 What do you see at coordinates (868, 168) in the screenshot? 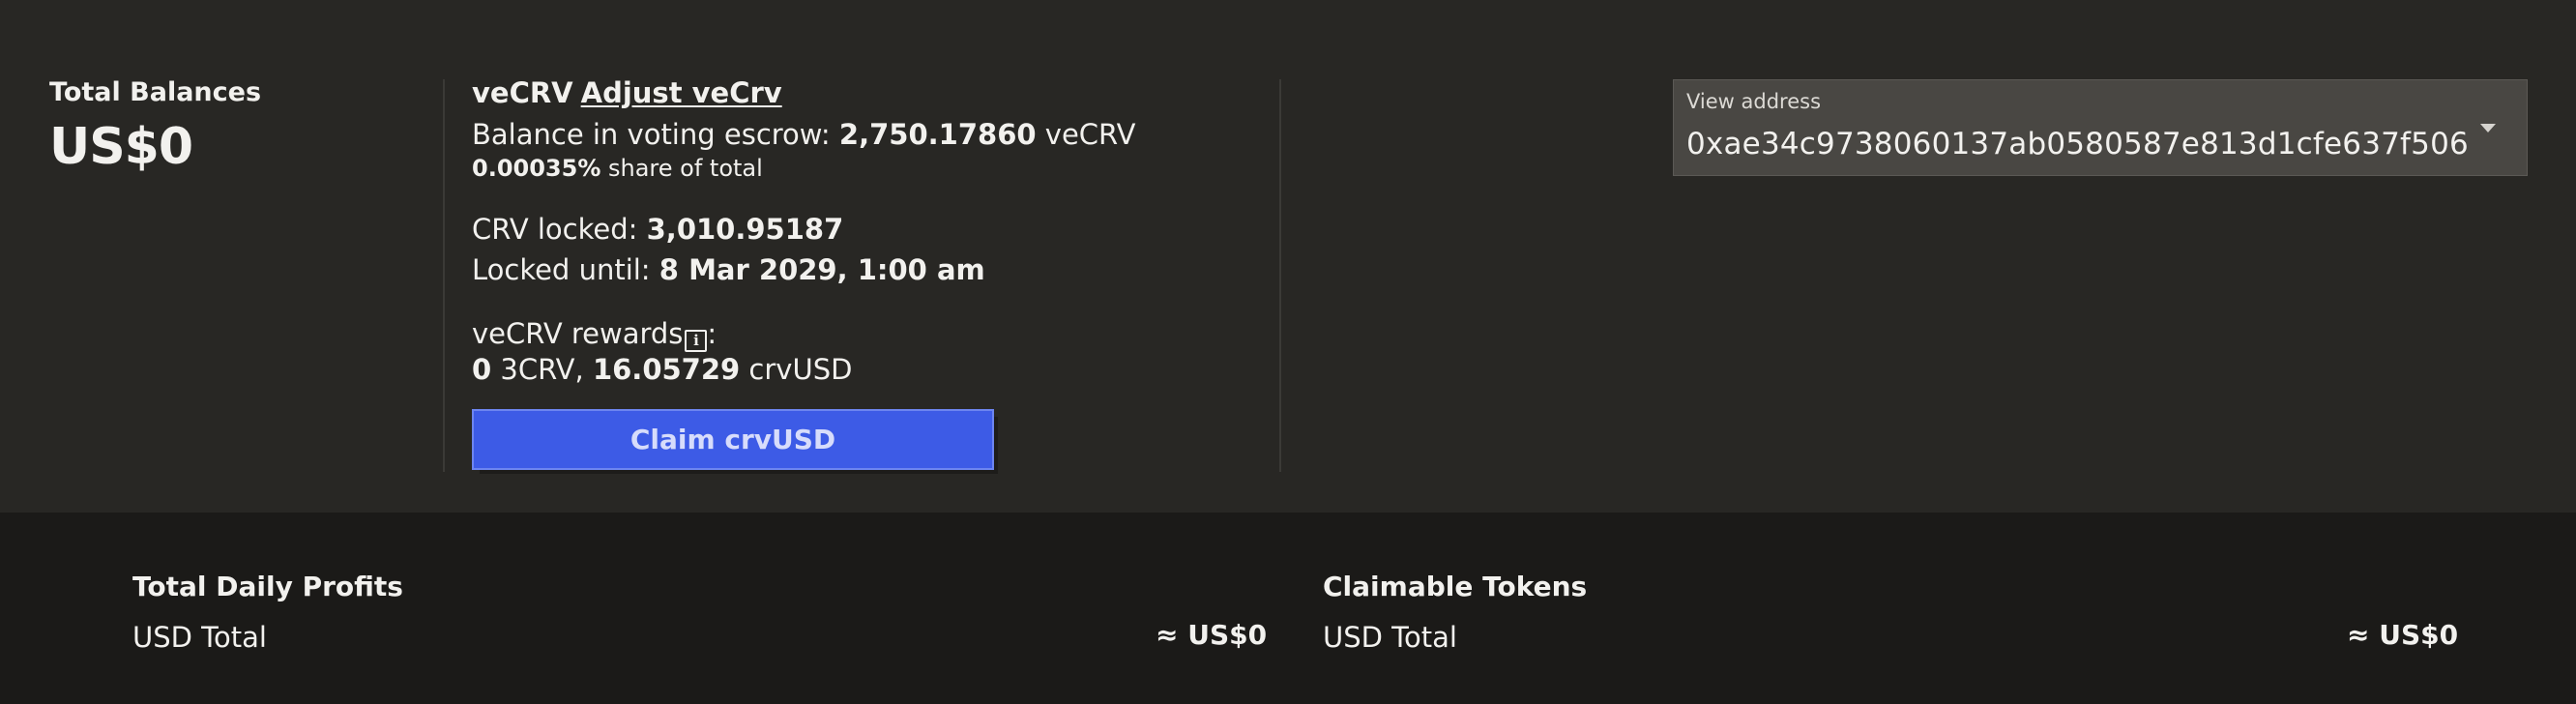
I see `share-line: 0.00035% share of total` at bounding box center [868, 168].